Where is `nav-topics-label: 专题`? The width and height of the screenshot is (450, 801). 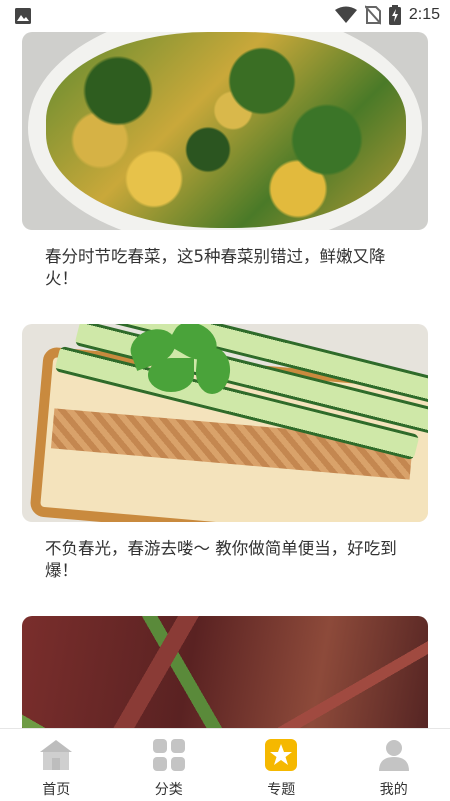
nav-topics-label: 专题 is located at coordinates (281, 789).